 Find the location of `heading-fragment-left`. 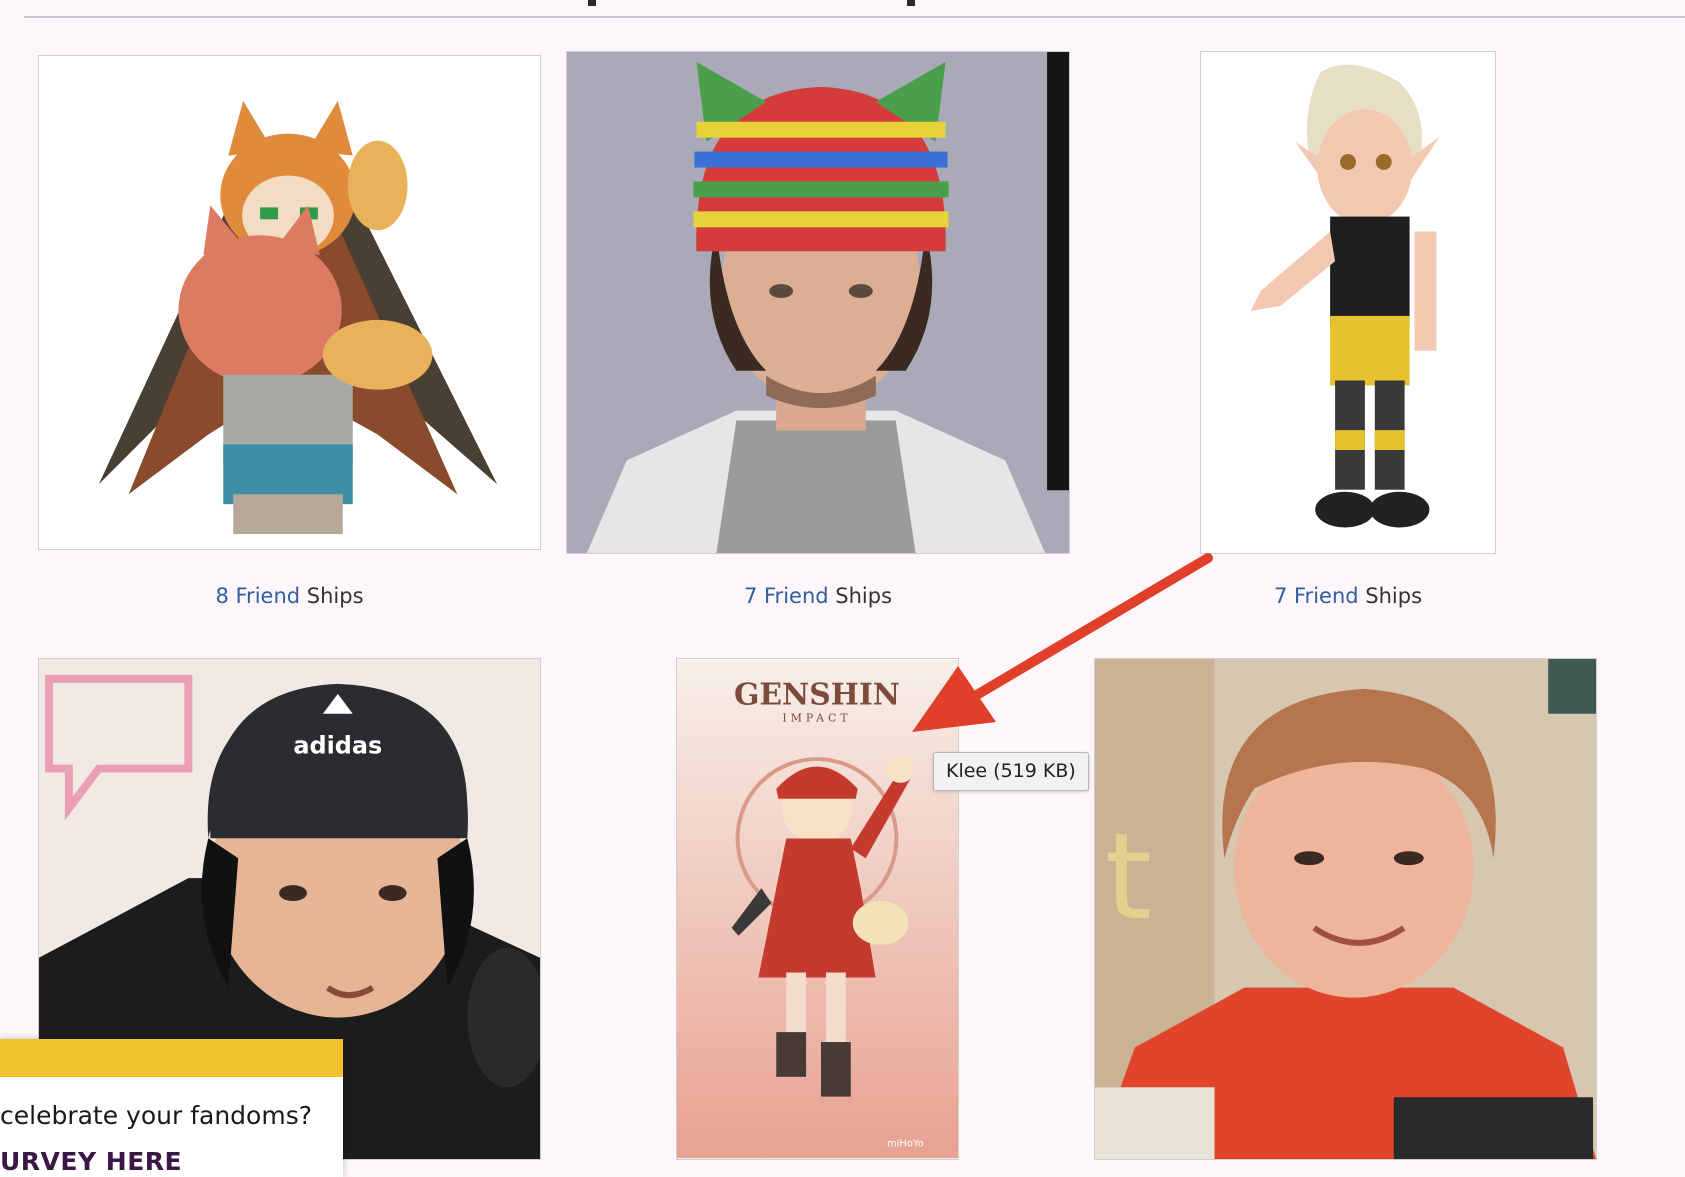

heading-fragment-left is located at coordinates (592, 3).